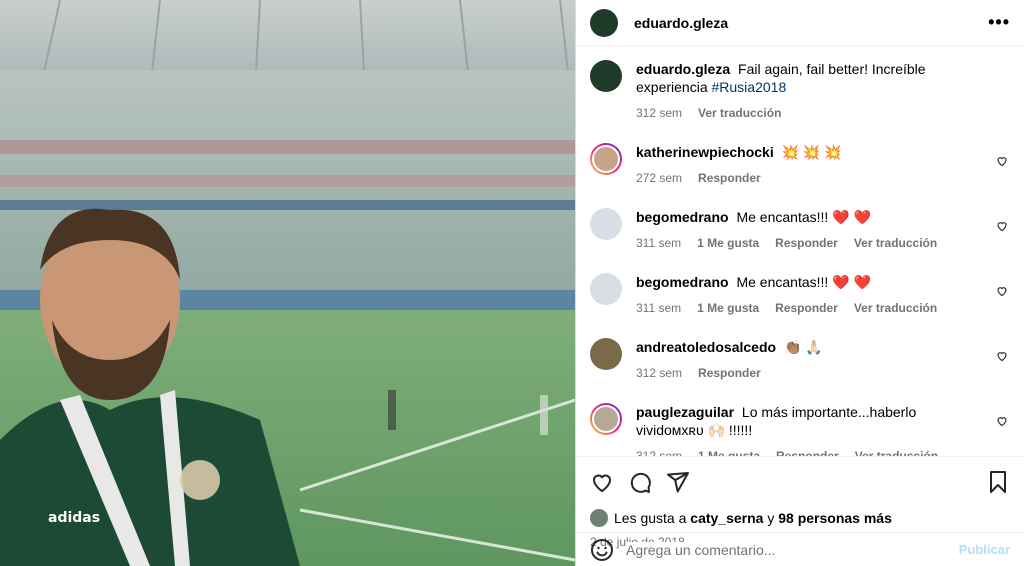 The height and width of the screenshot is (566, 1024). What do you see at coordinates (683, 69) in the screenshot?
I see `caption-username: eduardo.gleza` at bounding box center [683, 69].